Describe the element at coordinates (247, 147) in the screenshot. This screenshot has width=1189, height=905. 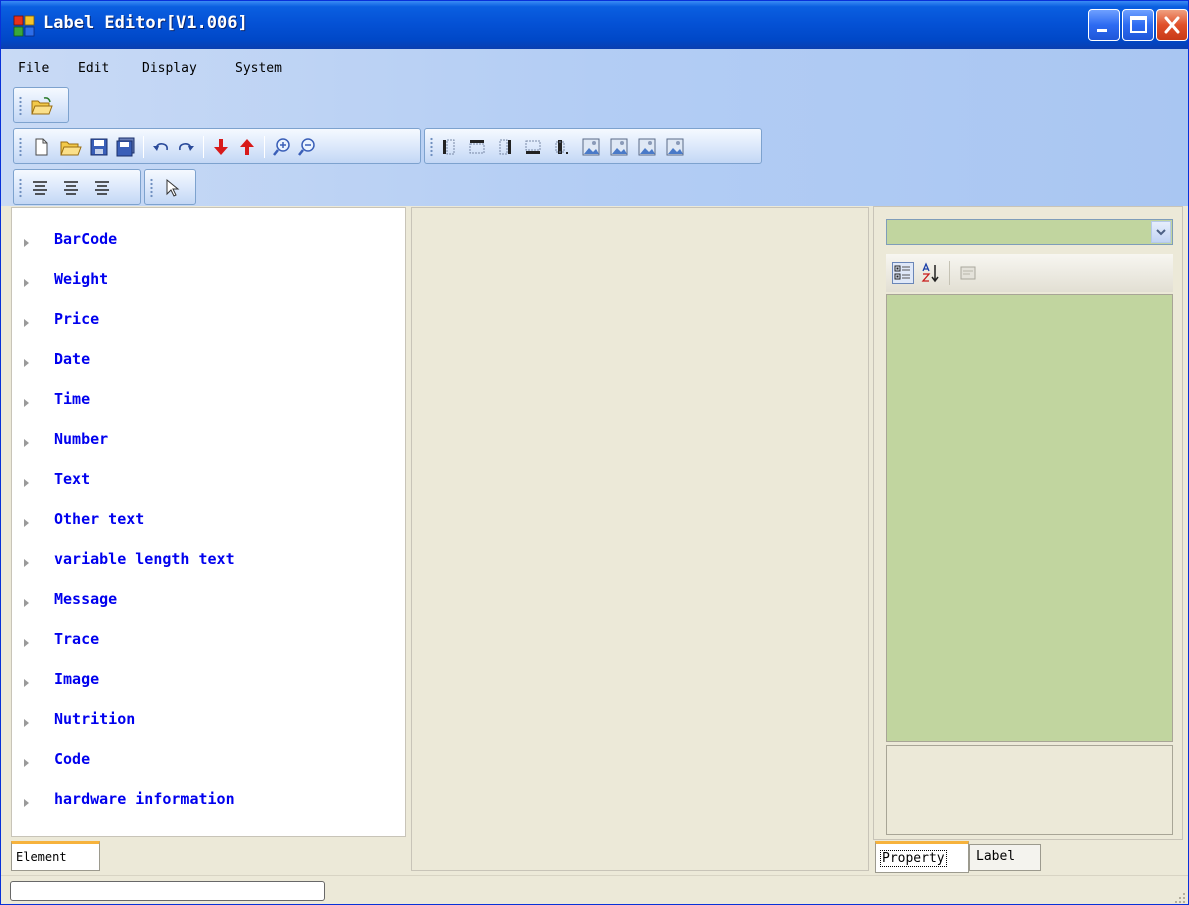
I see `move-up-icon` at that location.